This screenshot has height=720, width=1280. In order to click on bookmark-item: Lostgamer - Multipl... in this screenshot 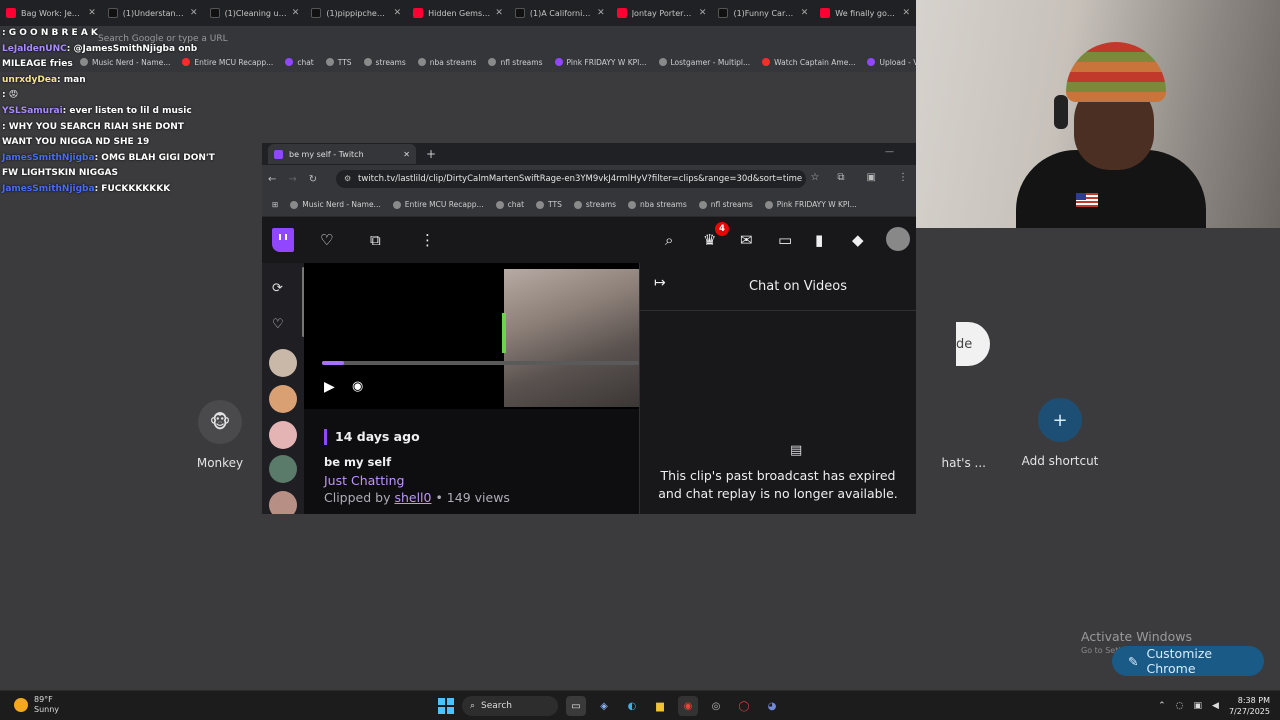, I will do `click(704, 62)`.